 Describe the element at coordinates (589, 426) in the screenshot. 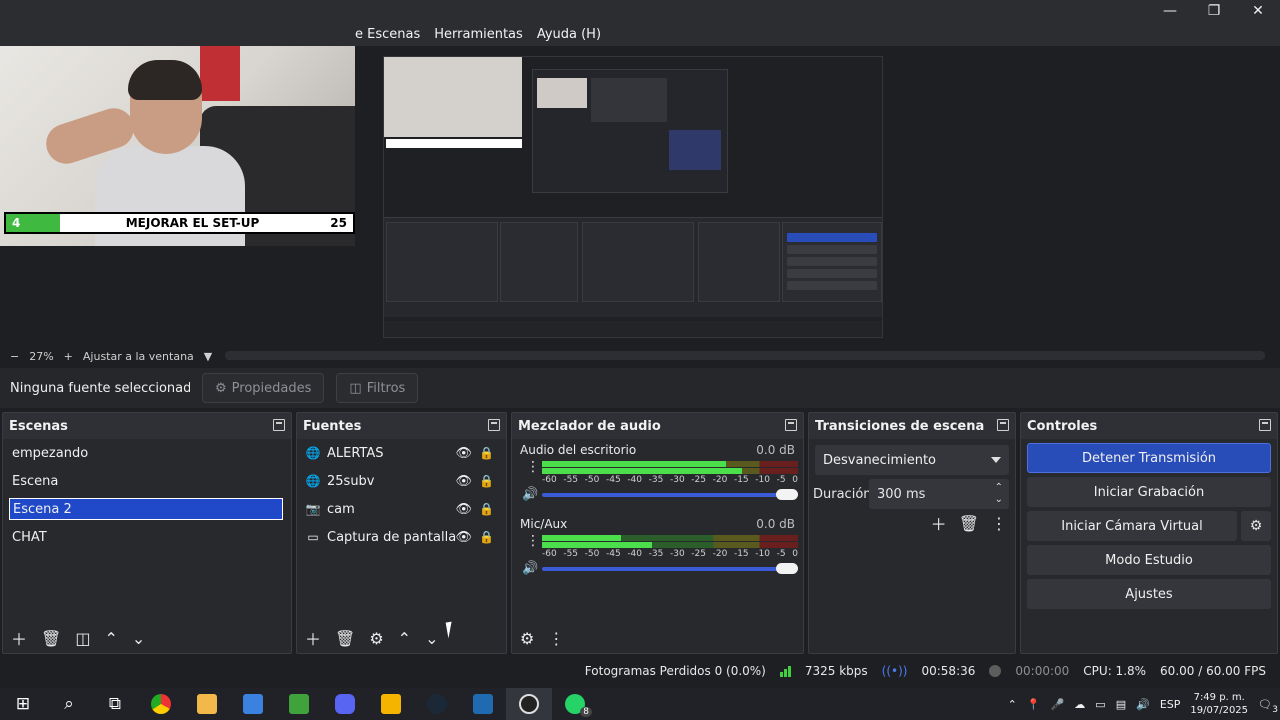

I see `mixer-title: Mezclador de audio` at that location.